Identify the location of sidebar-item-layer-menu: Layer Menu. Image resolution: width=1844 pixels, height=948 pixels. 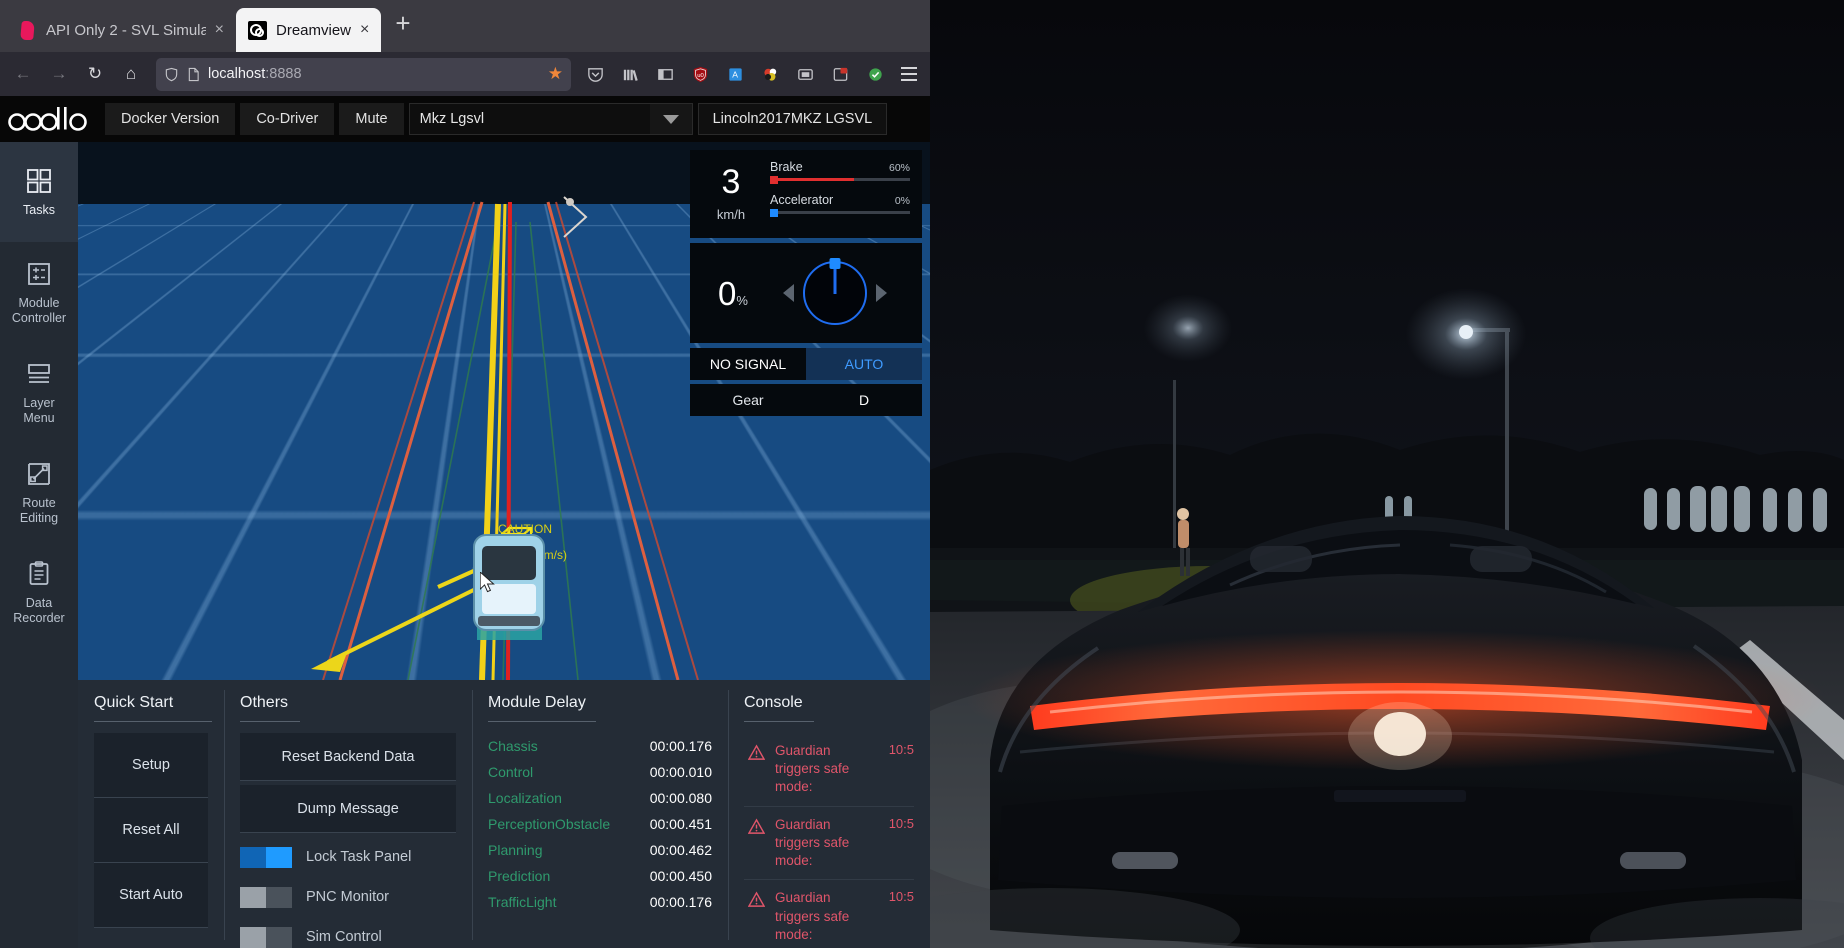
(39, 392).